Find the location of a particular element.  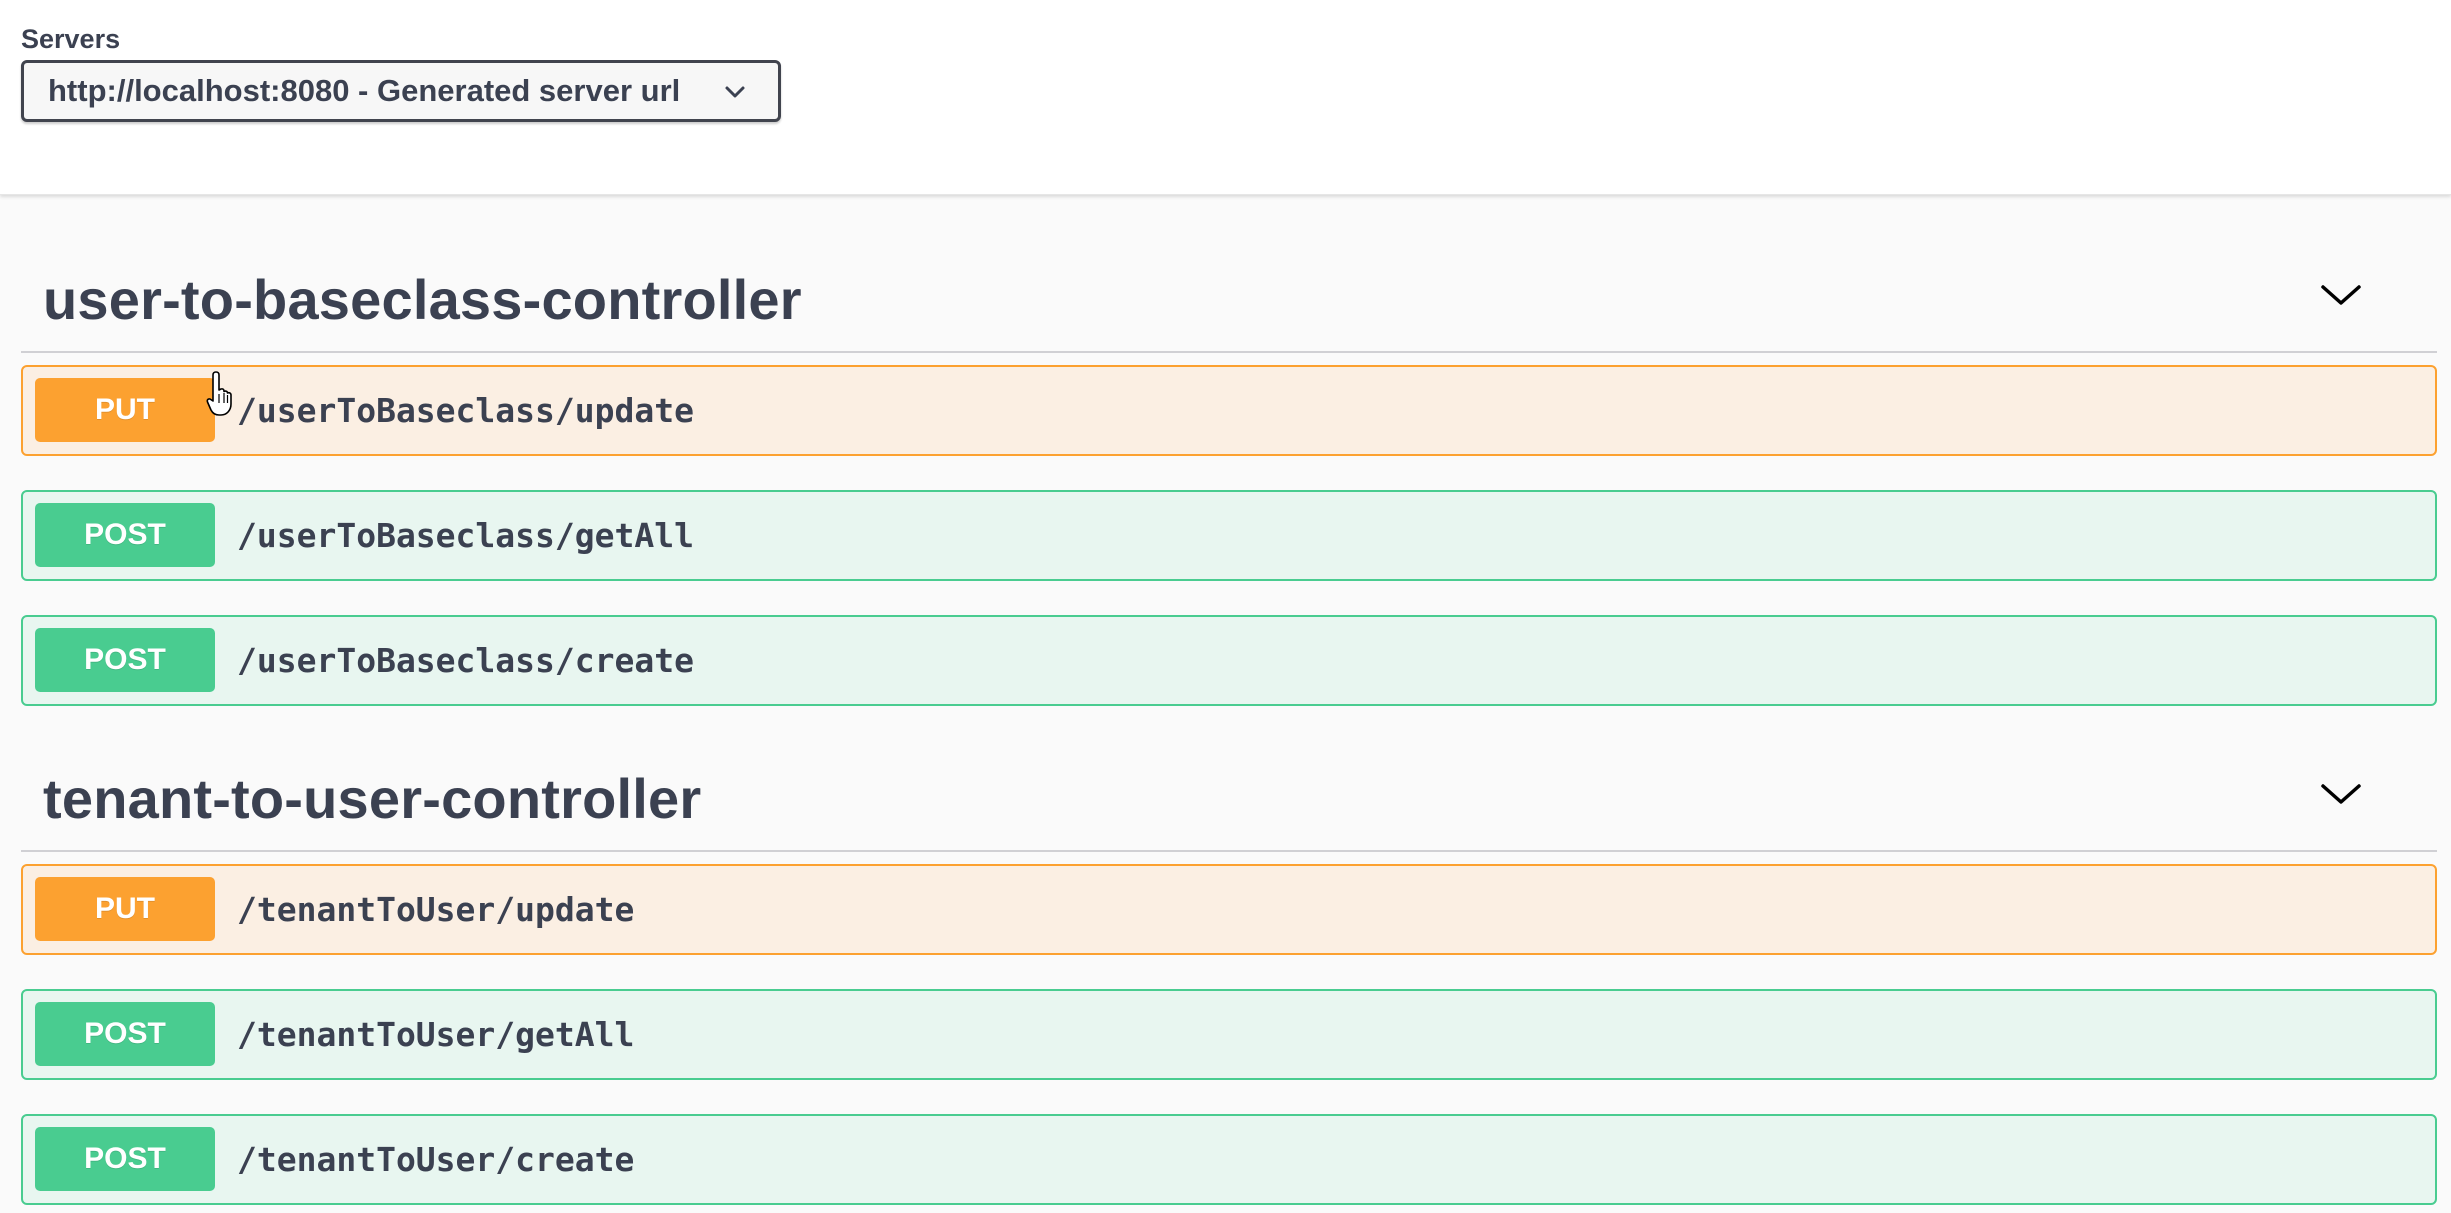

operation-path: /tenantToUser/getAll is located at coordinates (436, 1034).